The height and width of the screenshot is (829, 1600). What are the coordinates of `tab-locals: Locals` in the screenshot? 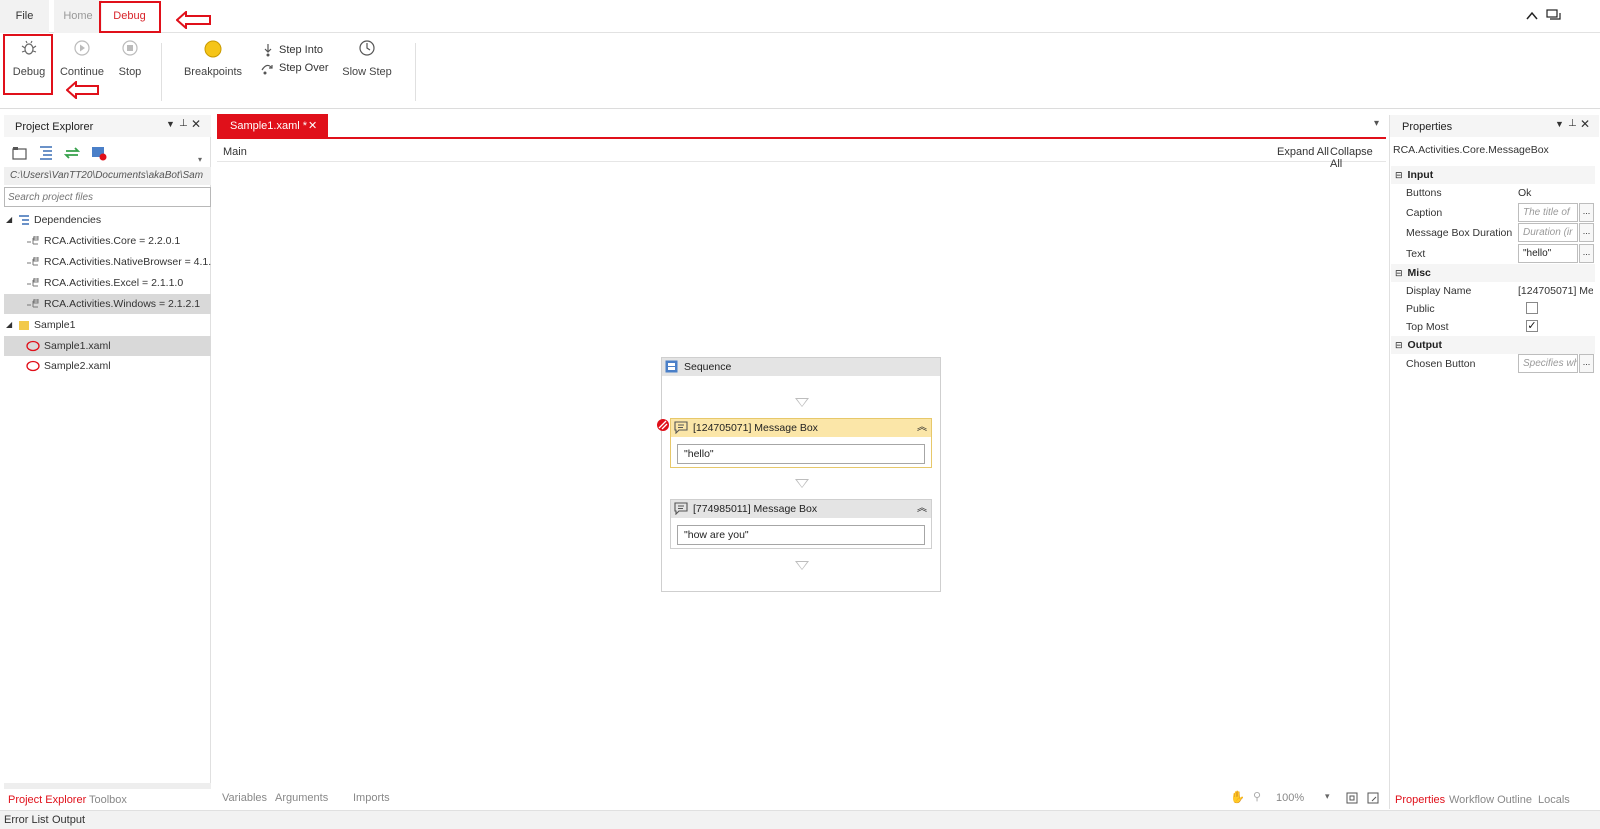 It's located at (1554, 800).